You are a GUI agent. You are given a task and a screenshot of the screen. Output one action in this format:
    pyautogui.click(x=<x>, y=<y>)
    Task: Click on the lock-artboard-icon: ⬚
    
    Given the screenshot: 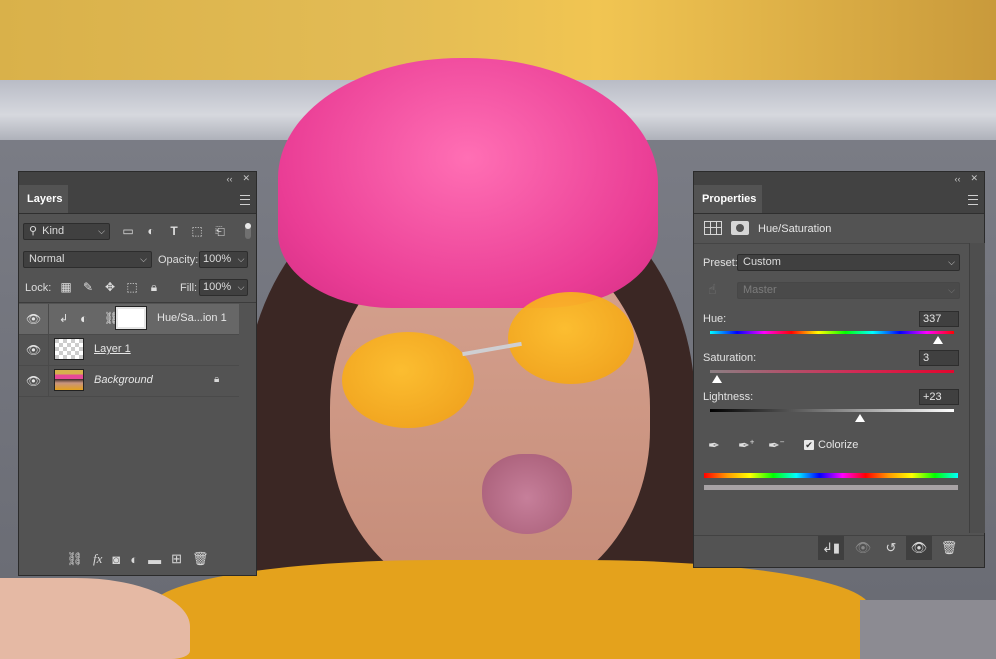 What is the action you would take?
    pyautogui.click(x=132, y=287)
    